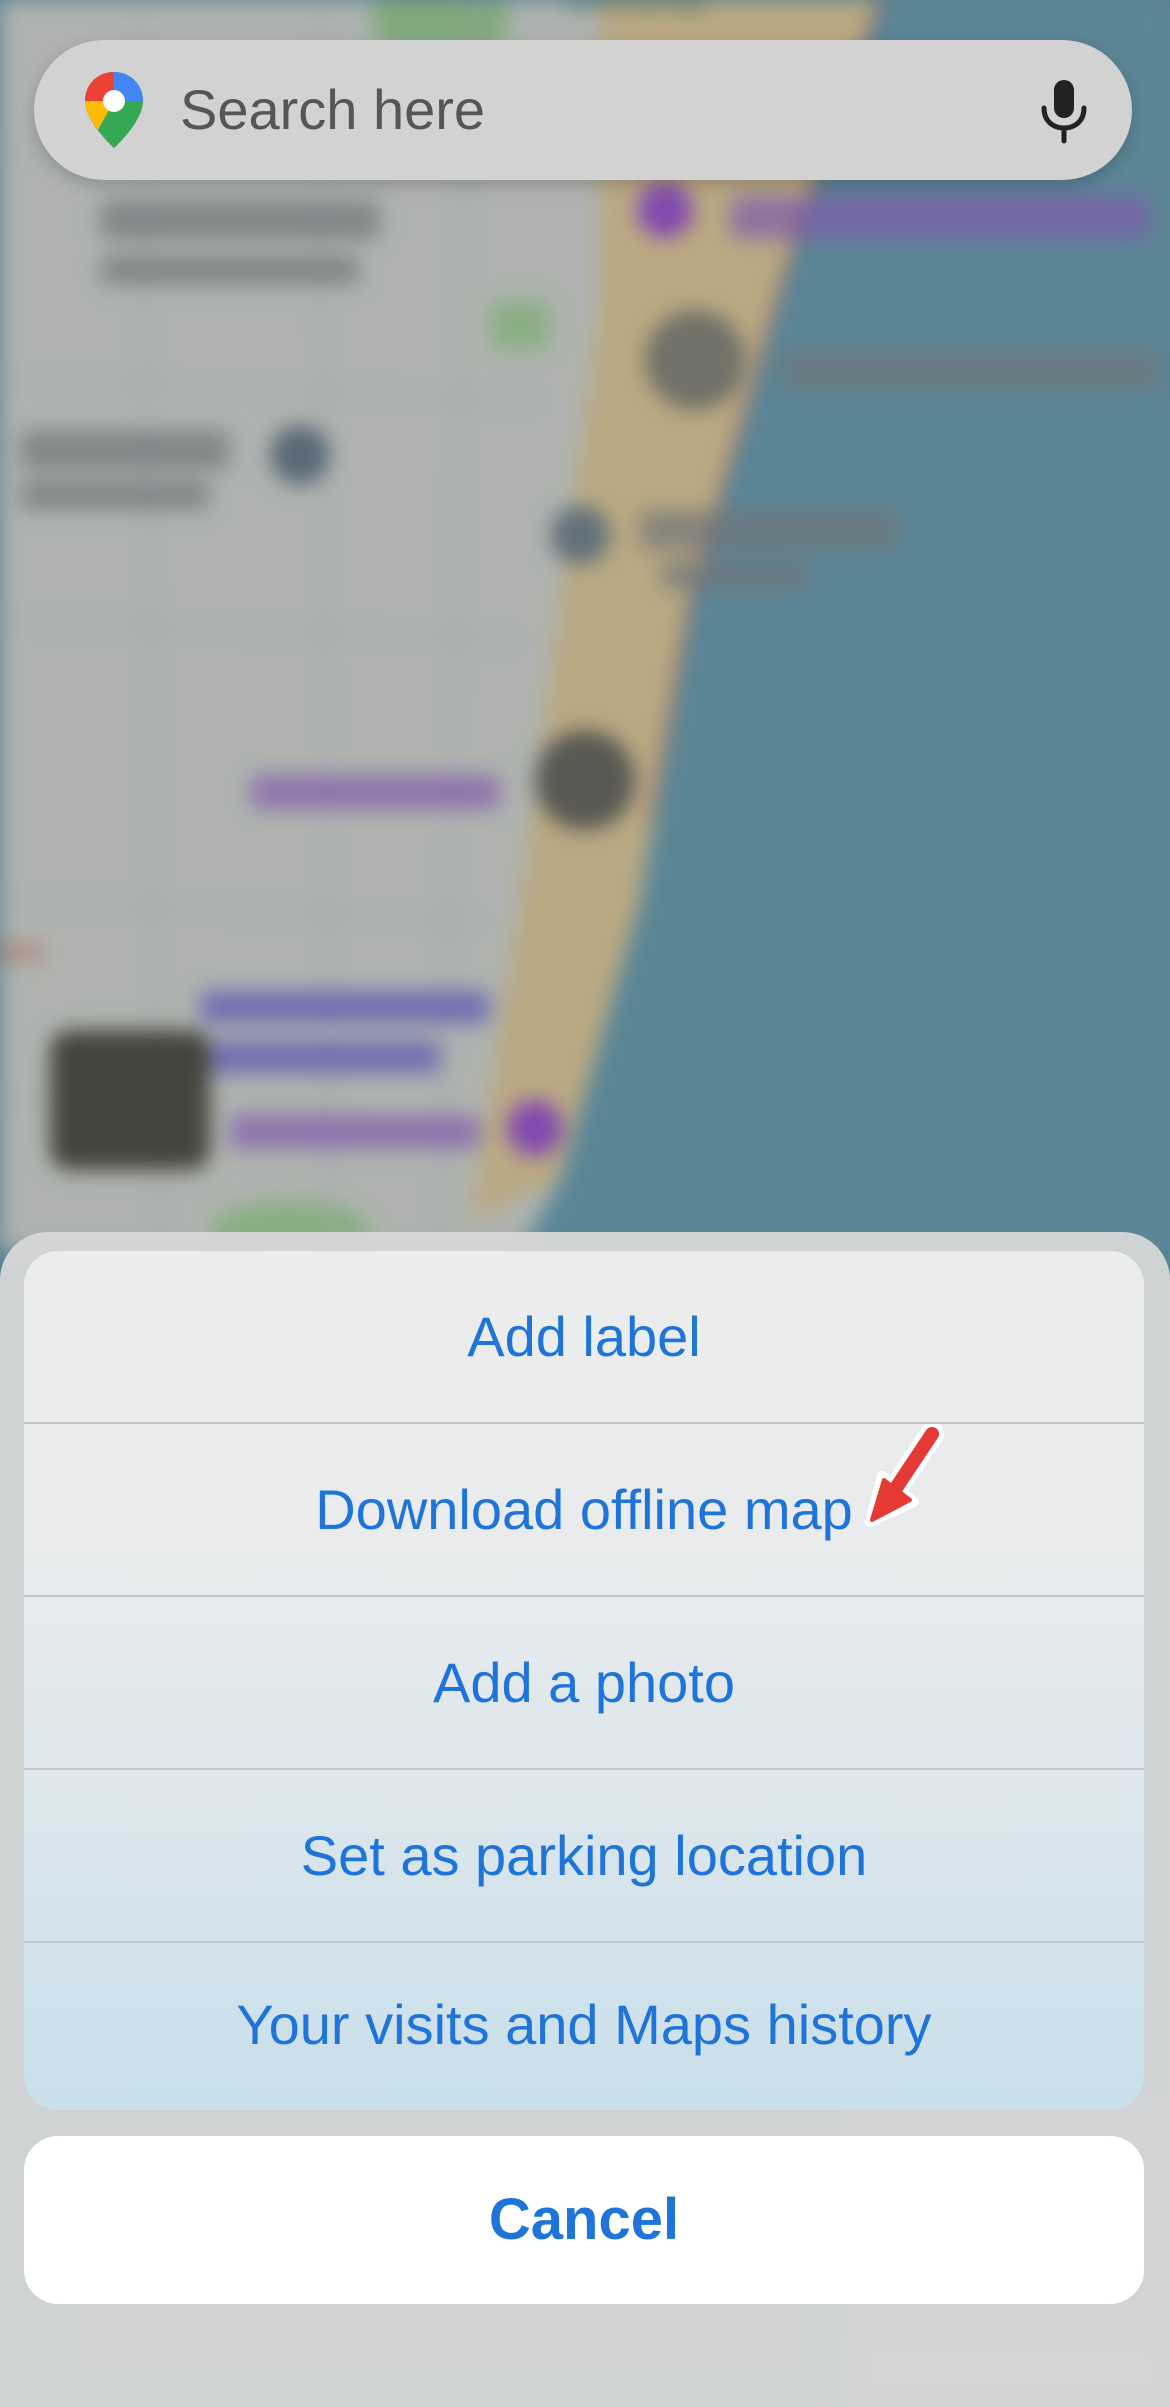 The image size is (1170, 2407). Describe the element at coordinates (584, 2024) in the screenshot. I see `visits-maps-history-button: Your visits and Maps history` at that location.